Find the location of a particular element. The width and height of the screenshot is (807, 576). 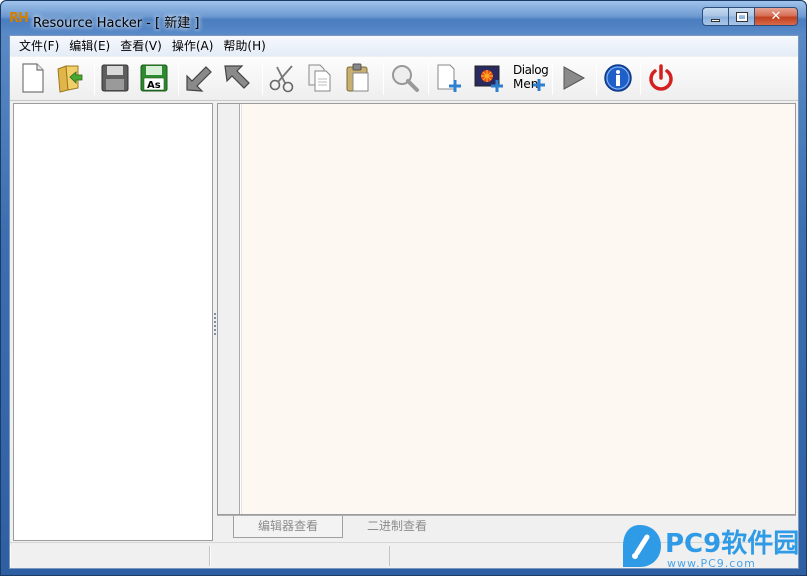

menu-help: 帮助(H) is located at coordinates (244, 46).